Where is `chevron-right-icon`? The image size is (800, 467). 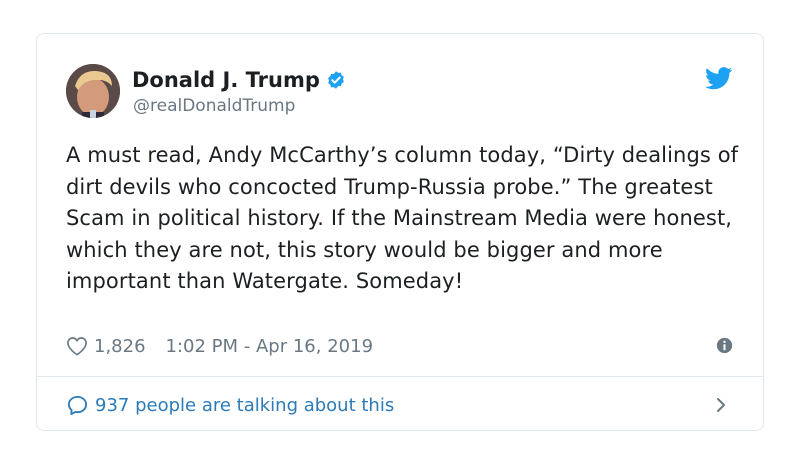
chevron-right-icon is located at coordinates (721, 405).